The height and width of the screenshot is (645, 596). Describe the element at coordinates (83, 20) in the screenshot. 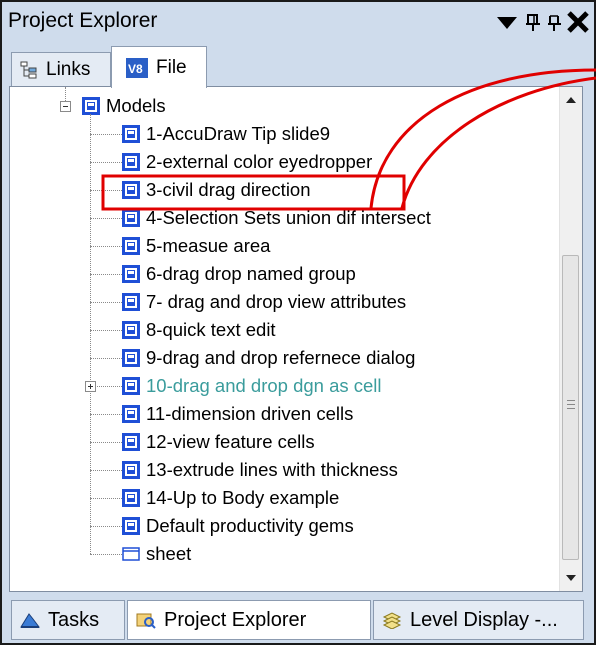

I see `panel-title: Project Explorer` at that location.